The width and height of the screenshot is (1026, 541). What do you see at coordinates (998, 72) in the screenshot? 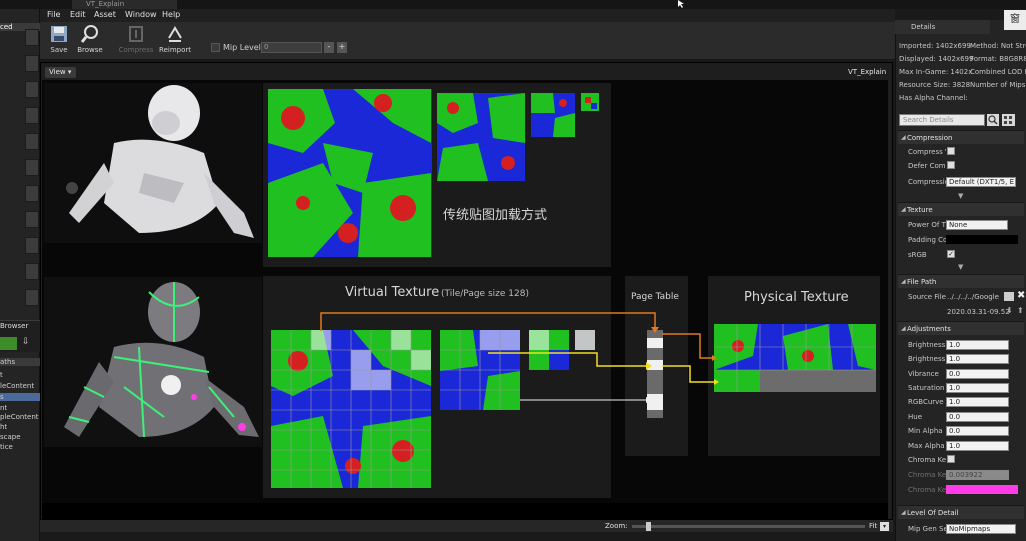
I see `info-lod-bias: Combined LOD B` at bounding box center [998, 72].